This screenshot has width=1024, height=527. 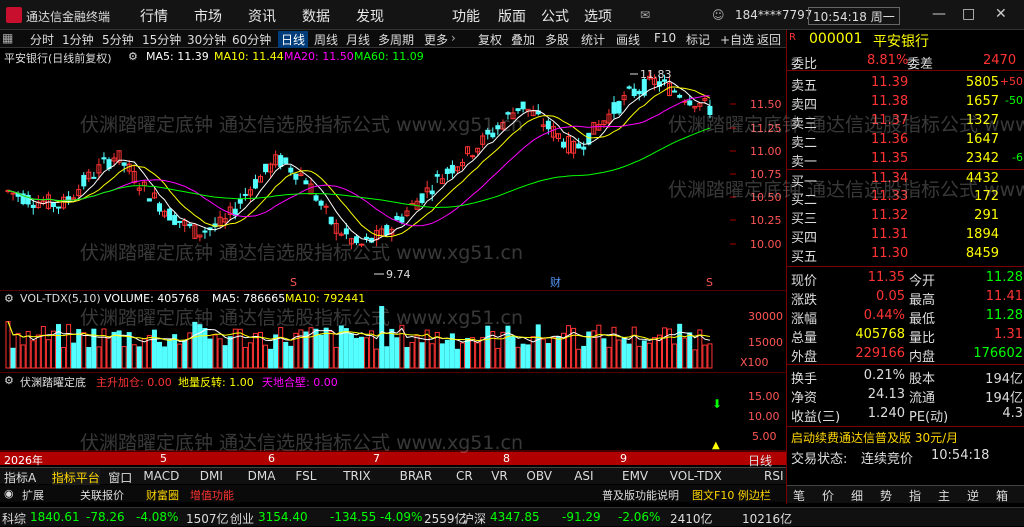 I want to click on menu-gongneng: 功能, so click(x=466, y=16).